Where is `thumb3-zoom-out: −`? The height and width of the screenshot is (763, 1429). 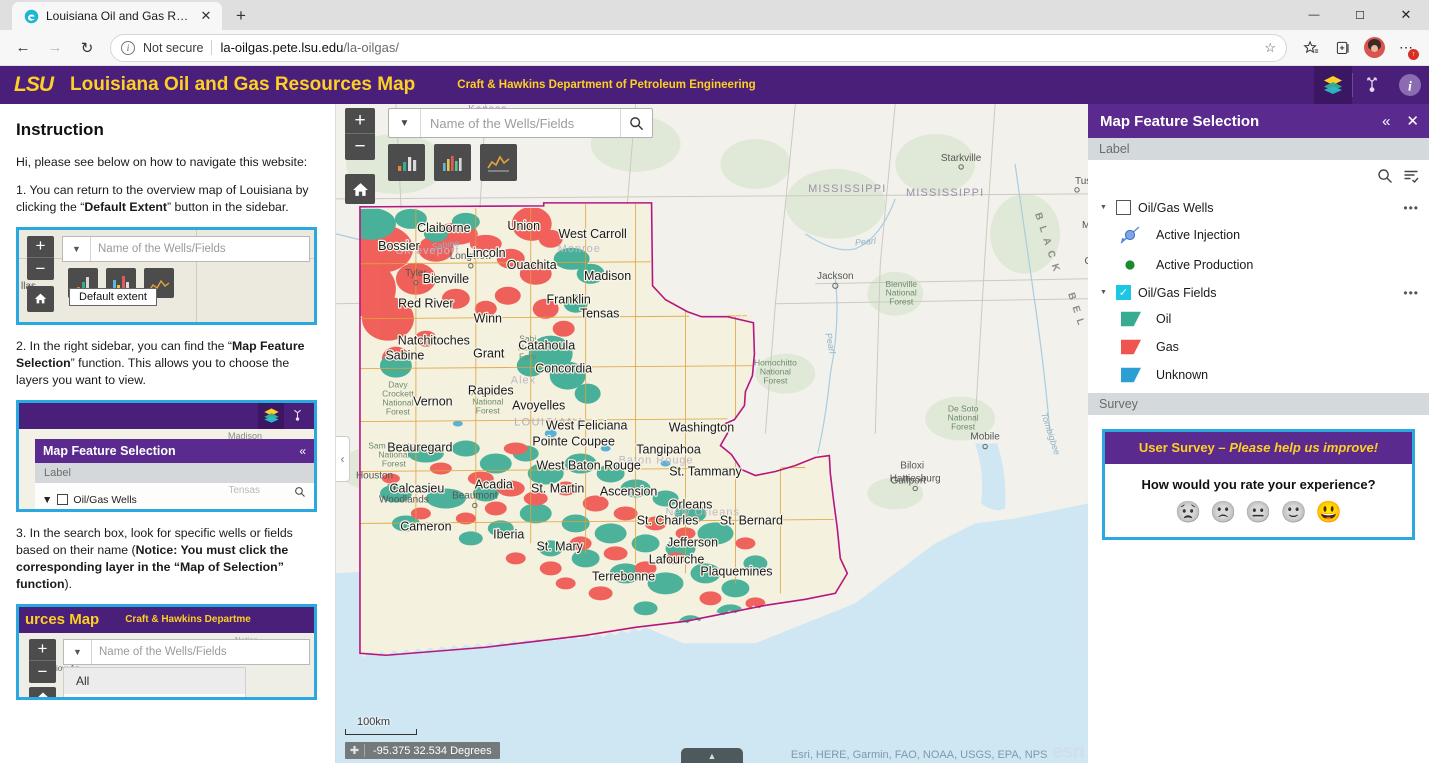 thumb3-zoom-out: − is located at coordinates (42, 671).